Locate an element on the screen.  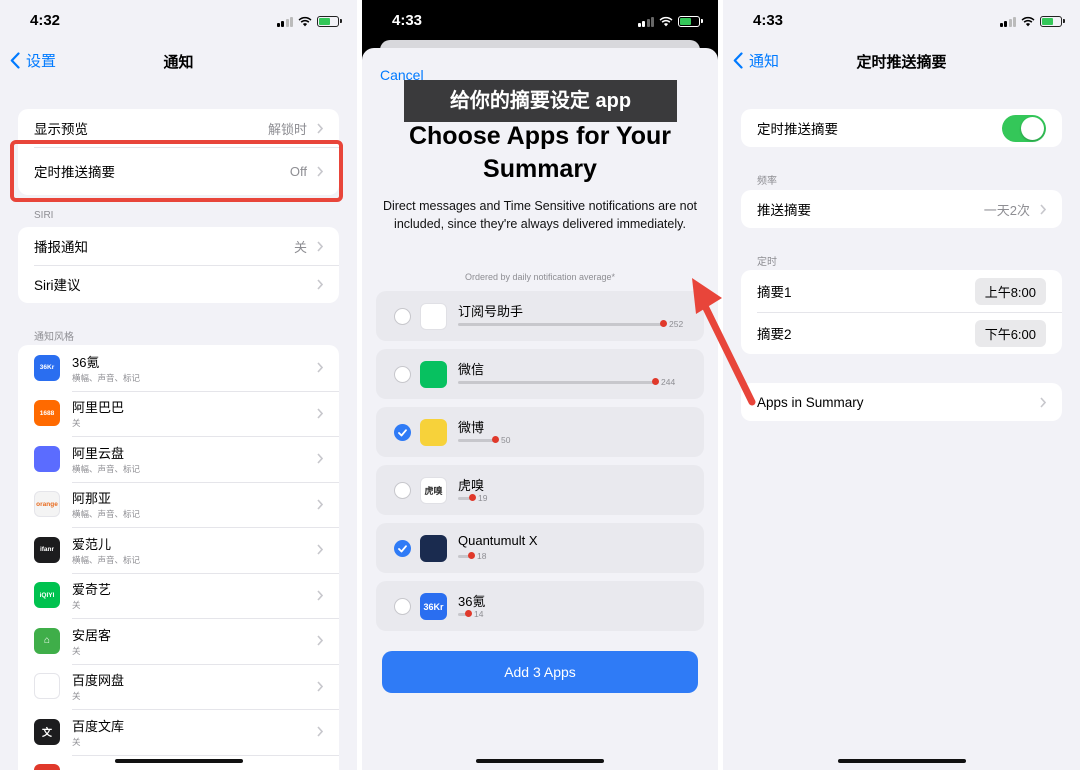
row-label: 推送摘要 is located at coordinates (784, 210).